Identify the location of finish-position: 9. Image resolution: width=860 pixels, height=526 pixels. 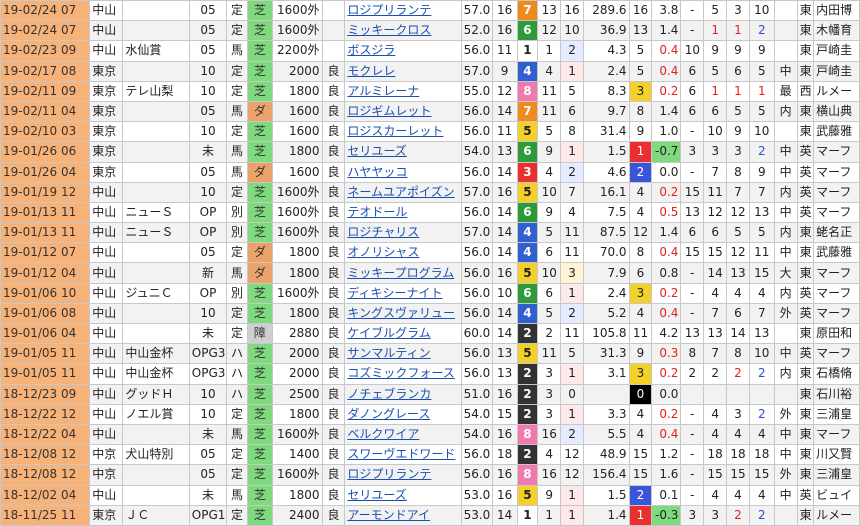
(640, 132).